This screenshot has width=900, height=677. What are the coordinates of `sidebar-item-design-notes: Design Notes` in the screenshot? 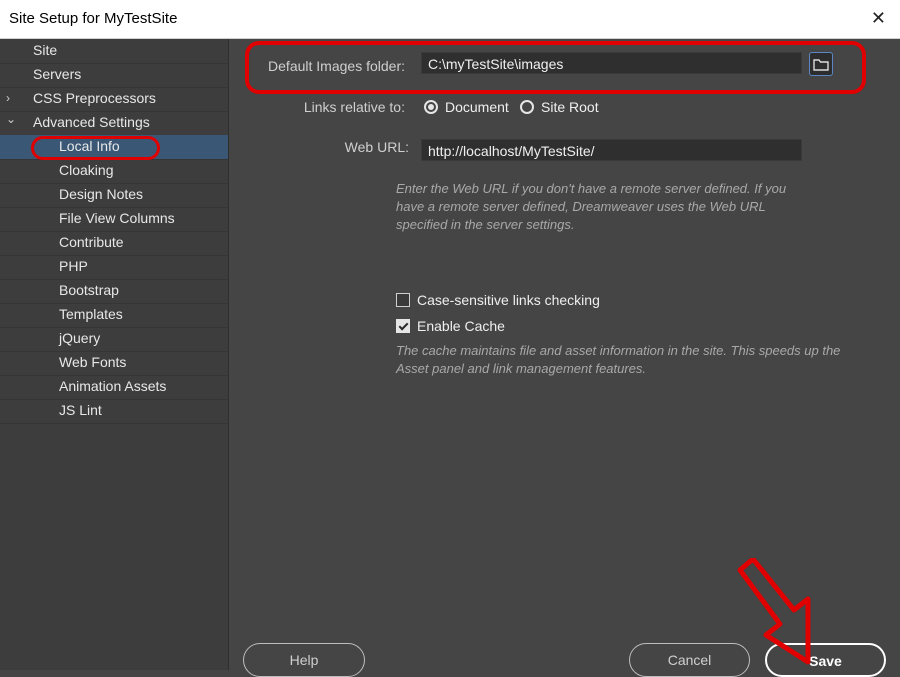 It's located at (114, 195).